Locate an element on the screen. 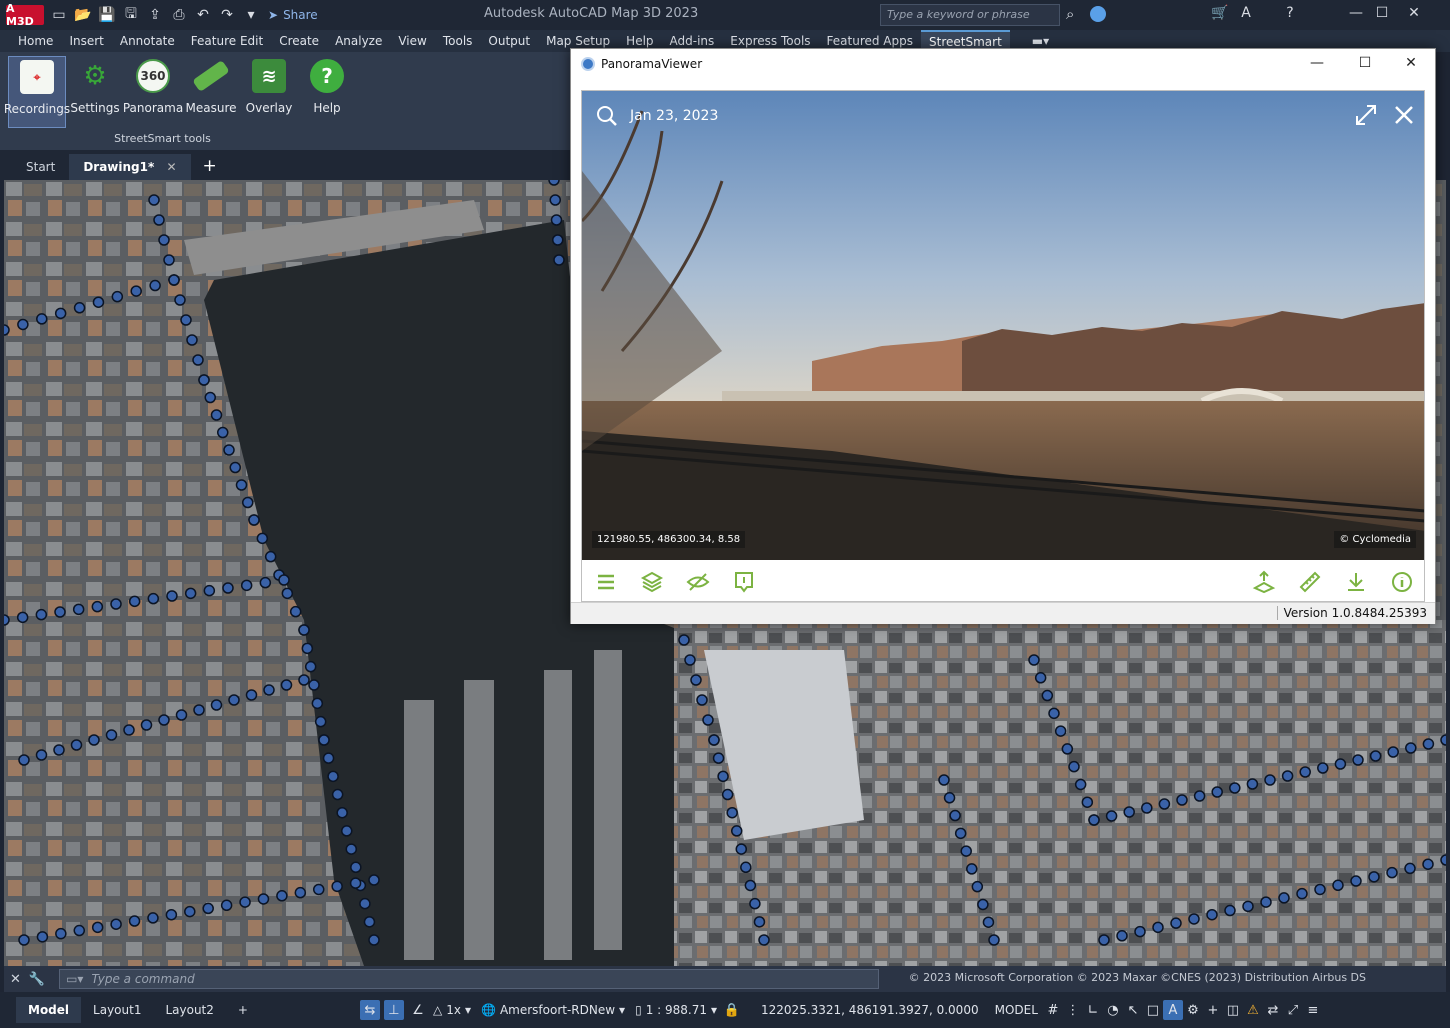 This screenshot has width=1450, height=1028. app-menu-button: A M3D is located at coordinates (25, 15).